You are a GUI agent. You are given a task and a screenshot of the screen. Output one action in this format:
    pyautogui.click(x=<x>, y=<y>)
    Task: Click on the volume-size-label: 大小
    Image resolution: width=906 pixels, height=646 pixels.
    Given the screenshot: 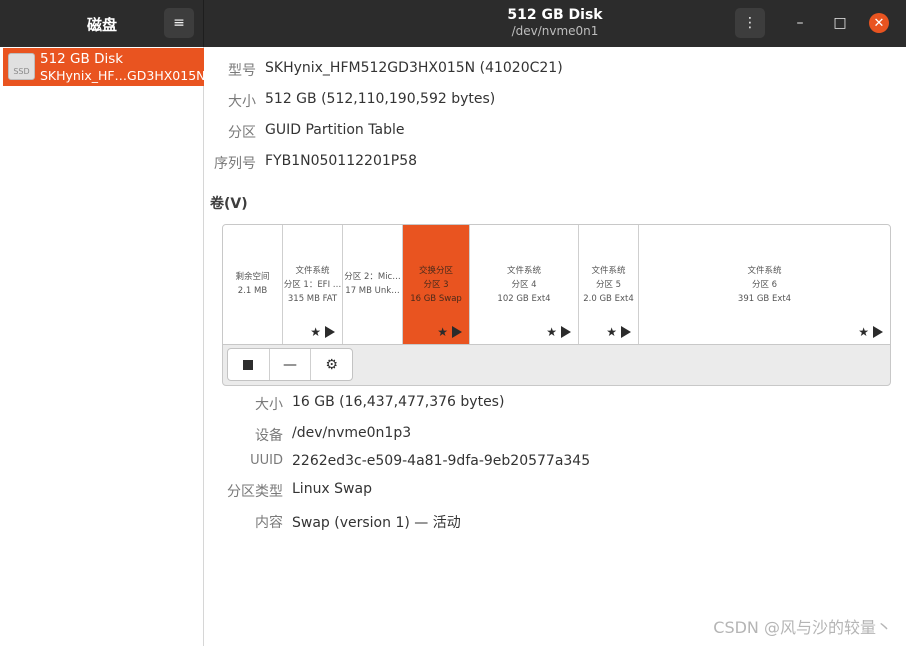 What is the action you would take?
    pyautogui.click(x=269, y=405)
    